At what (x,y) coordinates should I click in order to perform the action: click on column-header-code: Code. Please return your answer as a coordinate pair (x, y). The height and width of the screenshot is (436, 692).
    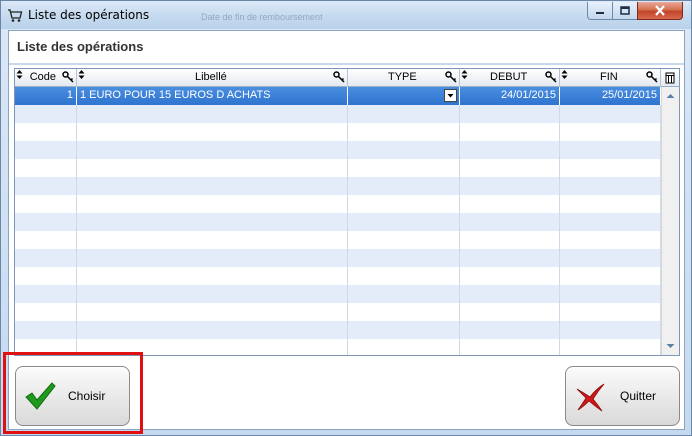
    Looking at the image, I should click on (46, 78).